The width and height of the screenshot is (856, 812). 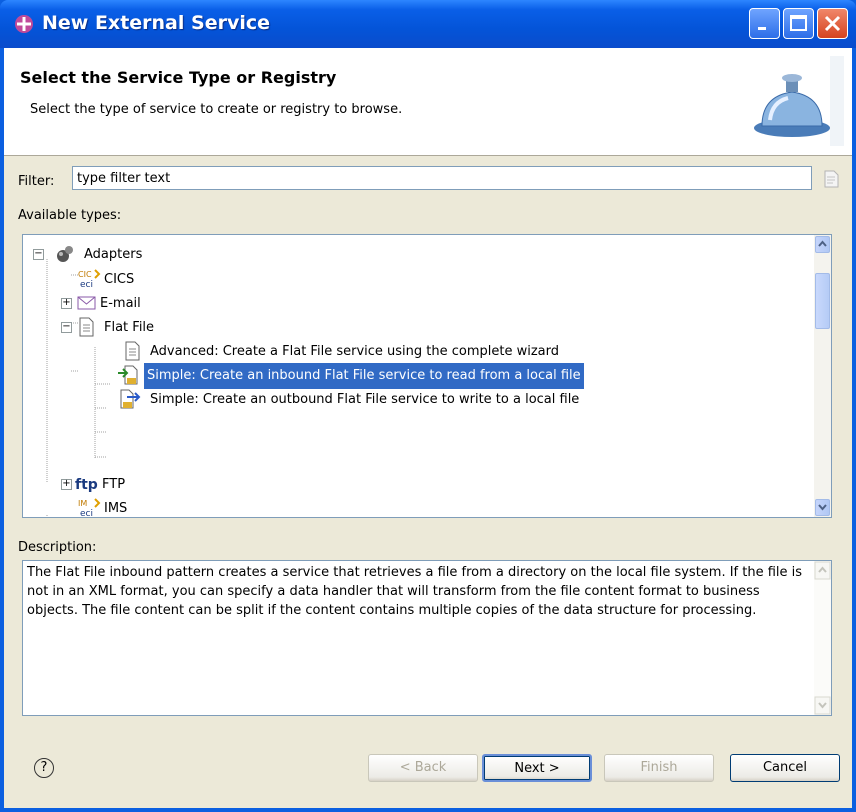 I want to click on cics-eci-icon: CIC eci, so click(x=89, y=279).